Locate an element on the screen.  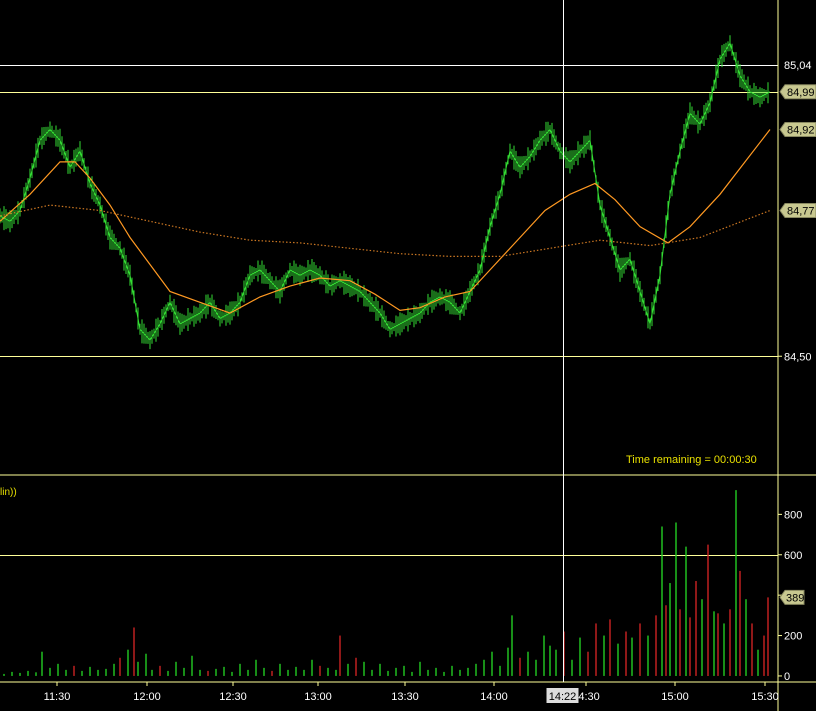
time-tick-label: 12:00 is located at coordinates (147, 697).